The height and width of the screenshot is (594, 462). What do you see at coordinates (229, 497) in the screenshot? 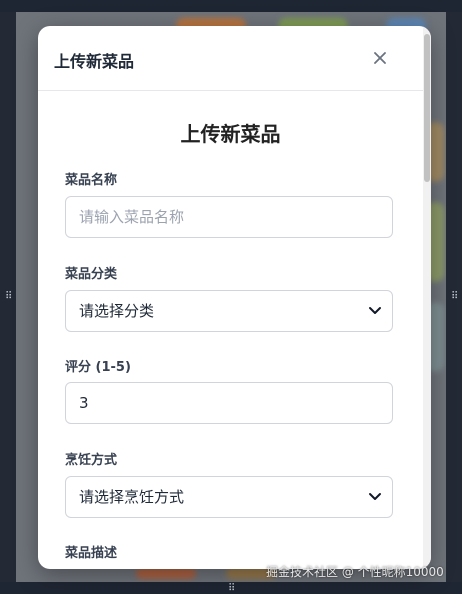
I see `cooking-method-select: 请选择烹饪方式` at bounding box center [229, 497].